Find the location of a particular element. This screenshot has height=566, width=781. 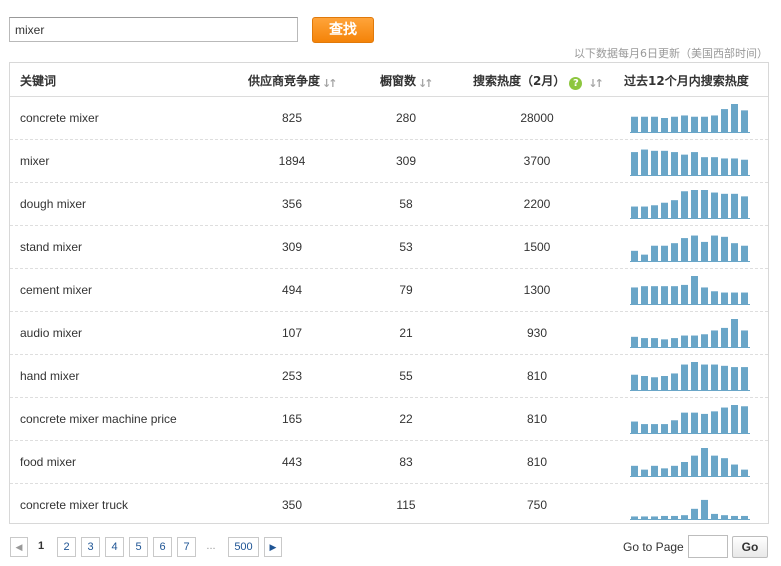

table-row: concrete mixer 825 280 28000 is located at coordinates (389, 118).